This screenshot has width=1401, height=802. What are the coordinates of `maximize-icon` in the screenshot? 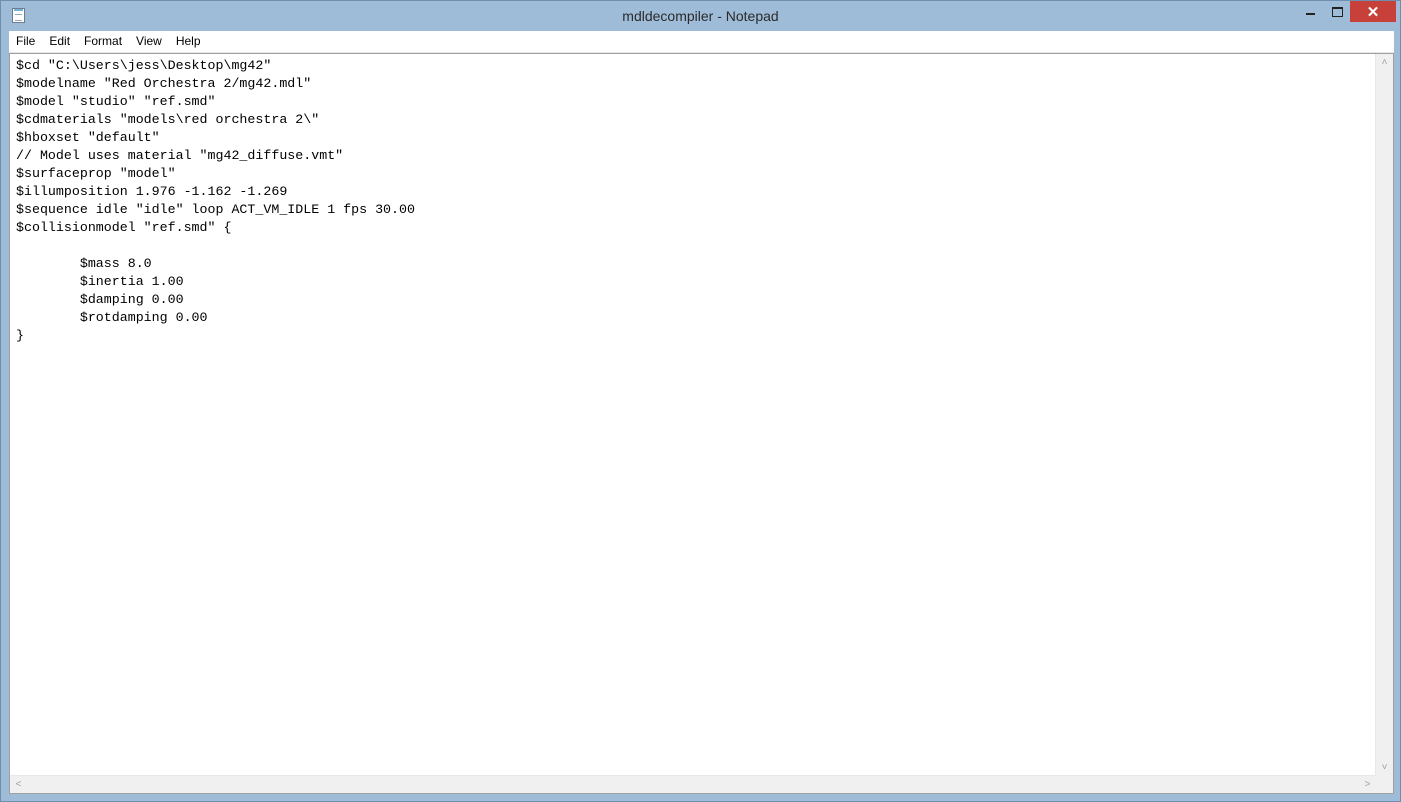 It's located at (1337, 11).